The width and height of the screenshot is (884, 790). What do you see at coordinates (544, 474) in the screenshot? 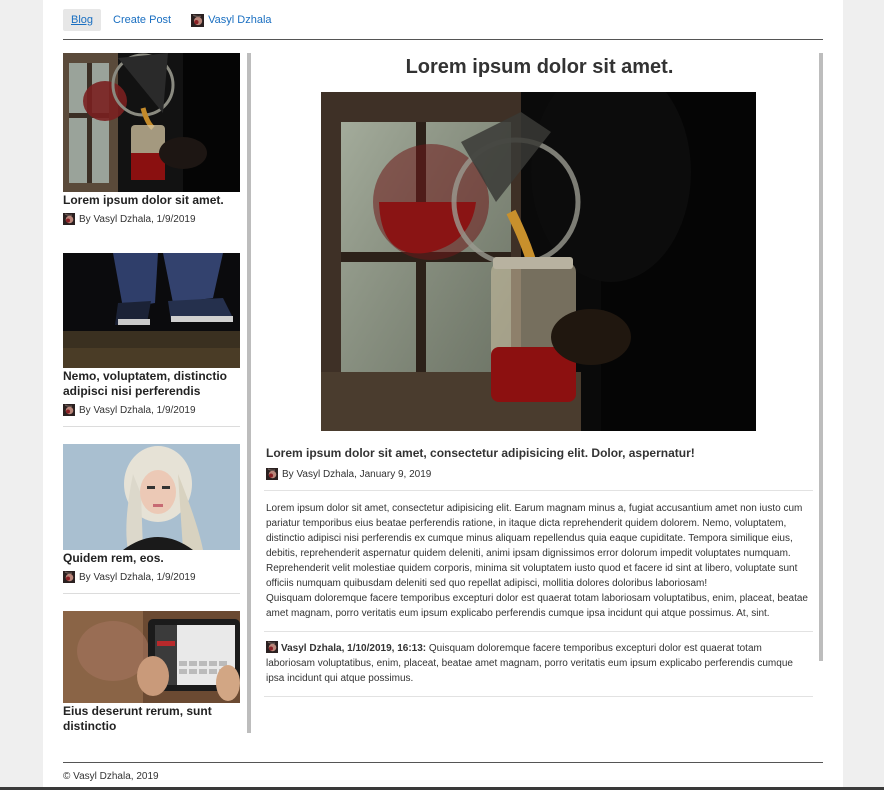
I see `article-meta: By Vasyl Dzhala, January 9, 2019` at bounding box center [544, 474].